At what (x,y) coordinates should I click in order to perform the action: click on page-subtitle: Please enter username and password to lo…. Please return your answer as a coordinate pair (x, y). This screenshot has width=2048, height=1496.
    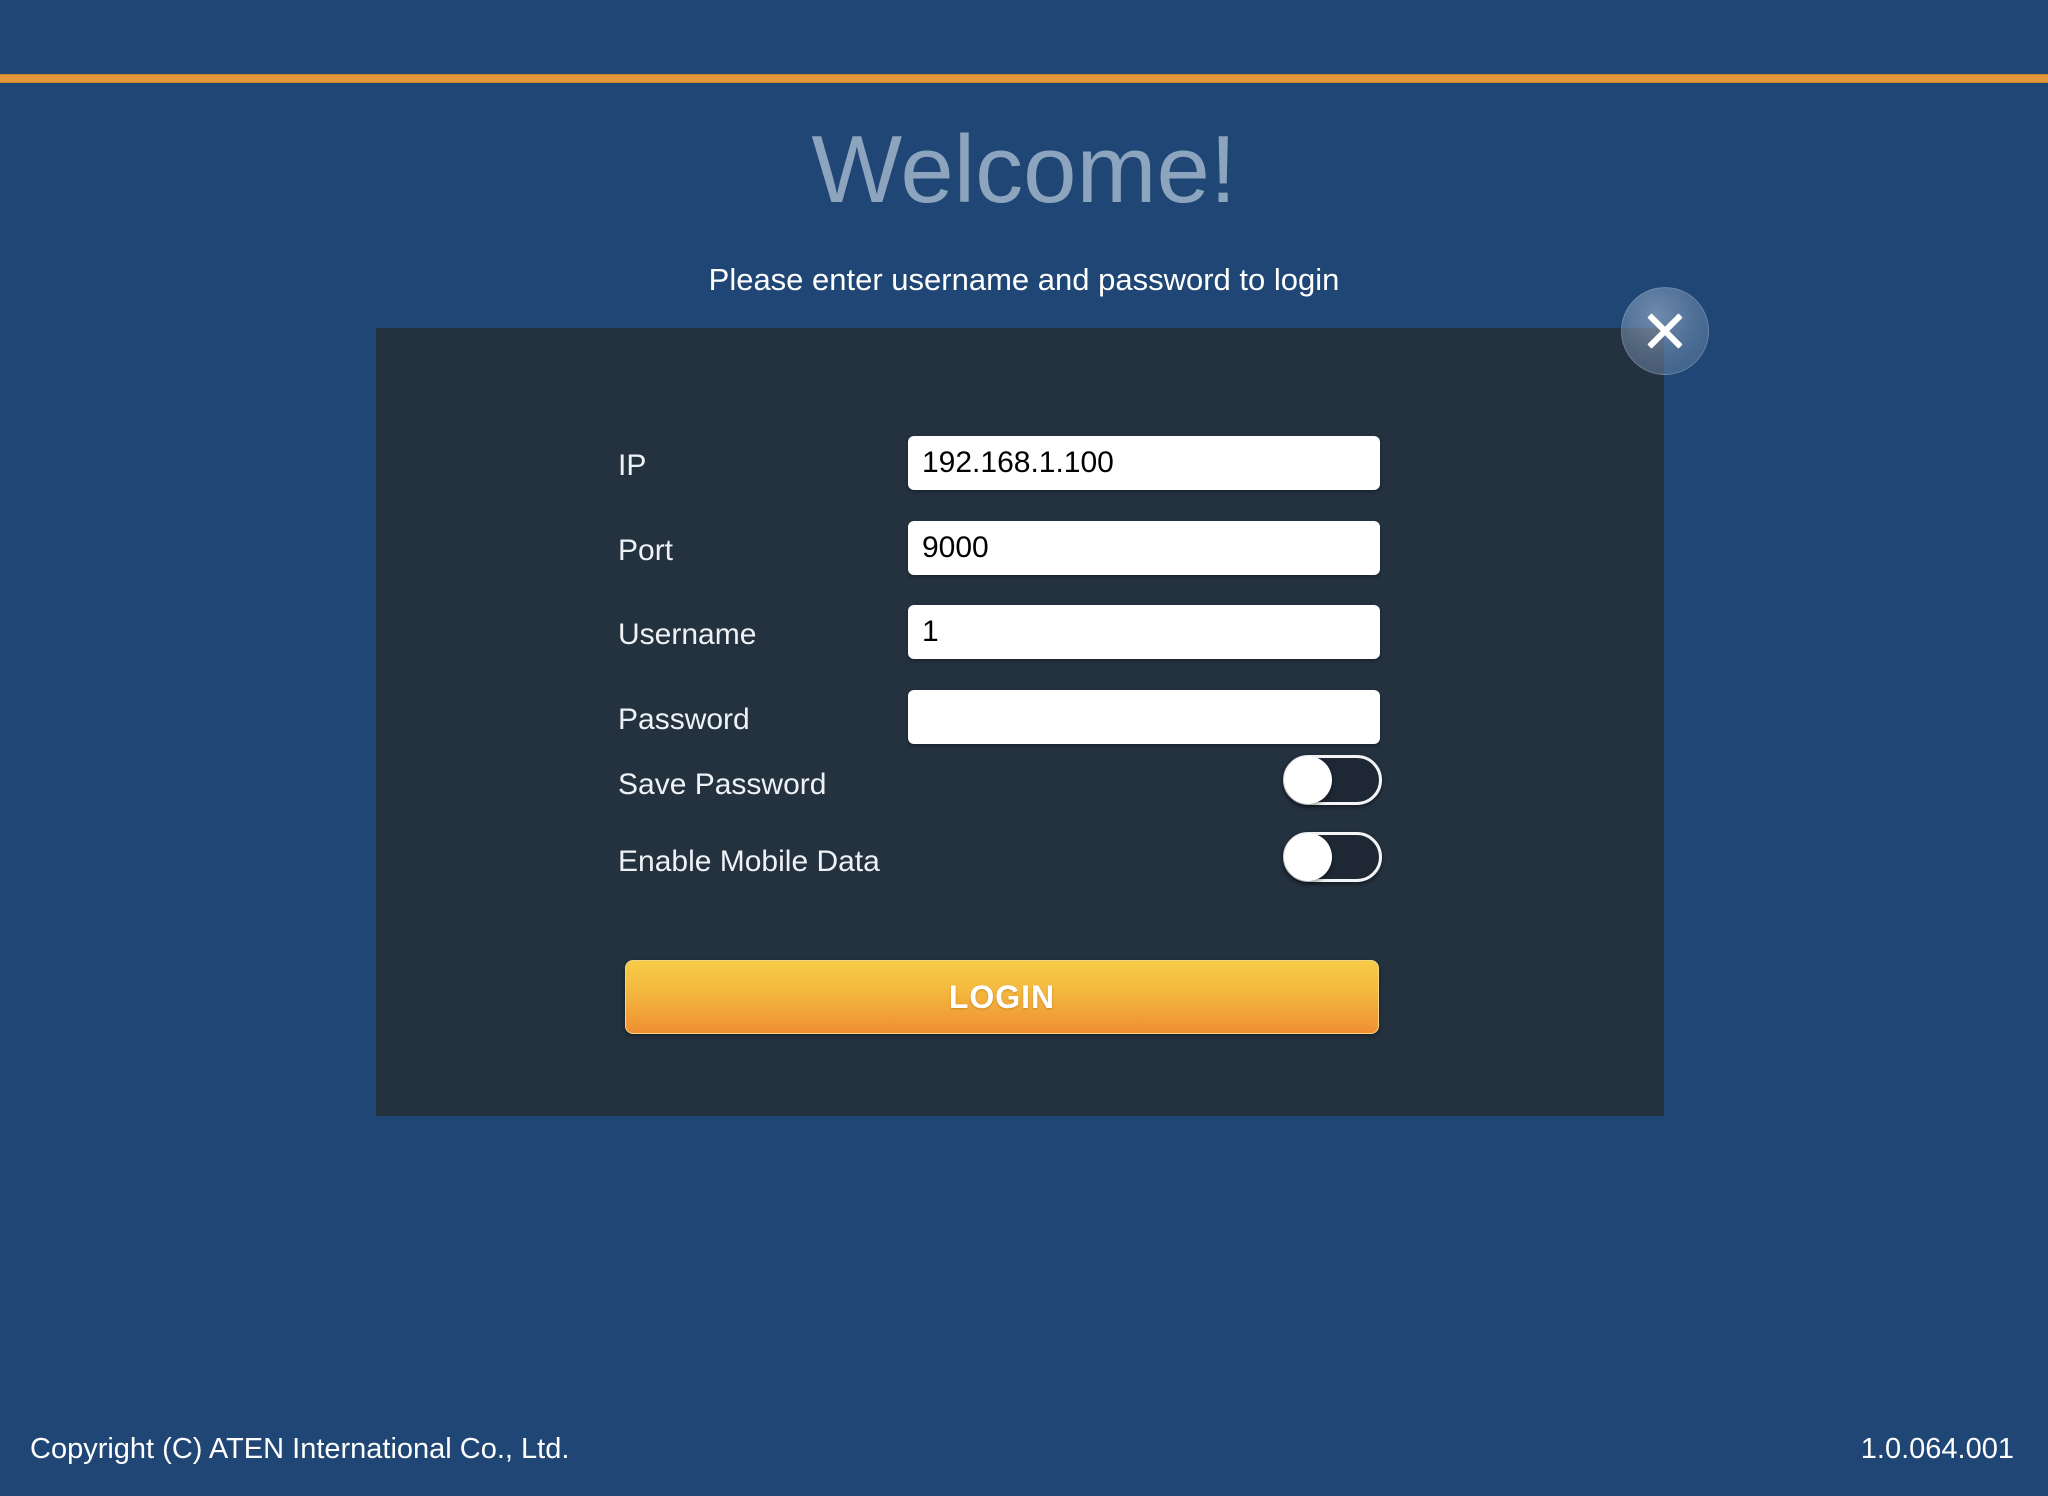
    Looking at the image, I should click on (1024, 279).